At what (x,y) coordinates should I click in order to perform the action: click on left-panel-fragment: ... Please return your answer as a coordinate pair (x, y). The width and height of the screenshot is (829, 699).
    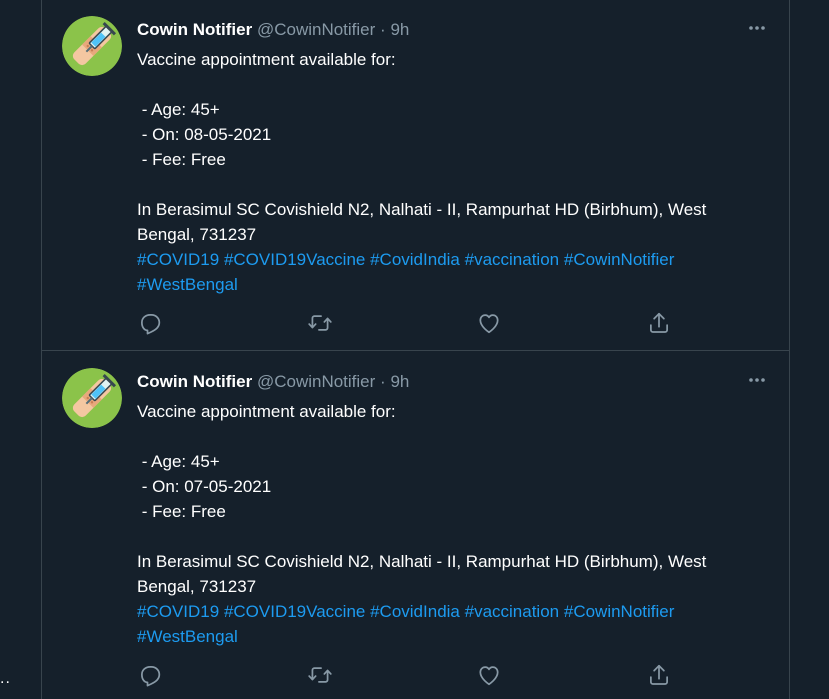
    Looking at the image, I should click on (5, 678).